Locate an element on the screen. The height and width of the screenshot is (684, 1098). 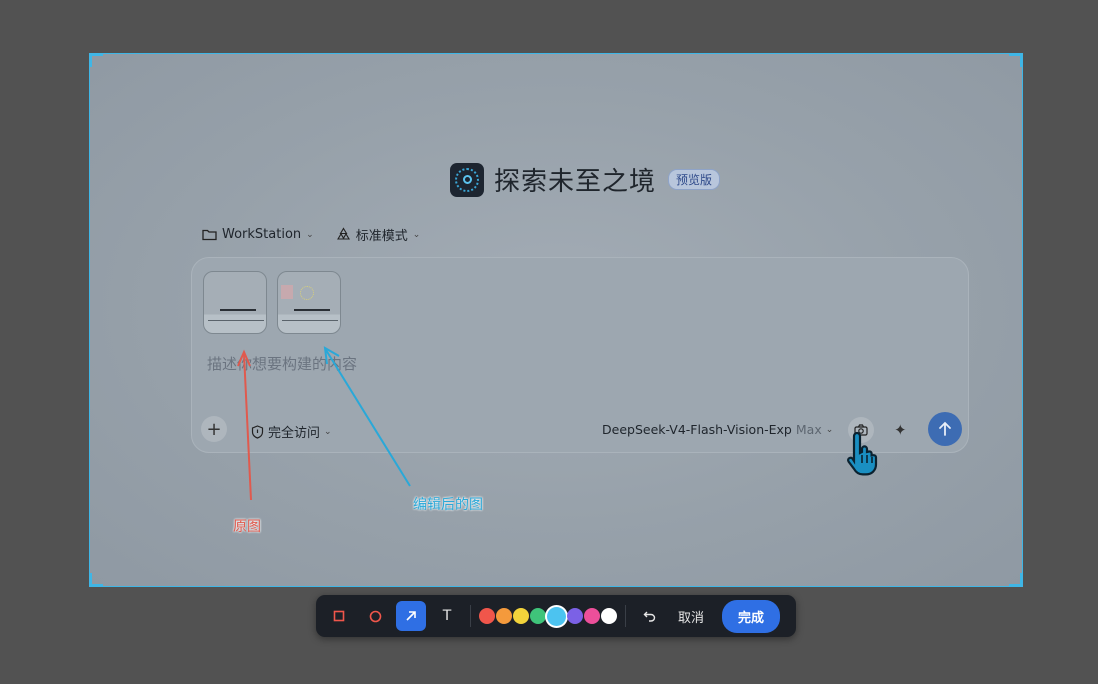
text-tool-label: T is located at coordinates (447, 616).